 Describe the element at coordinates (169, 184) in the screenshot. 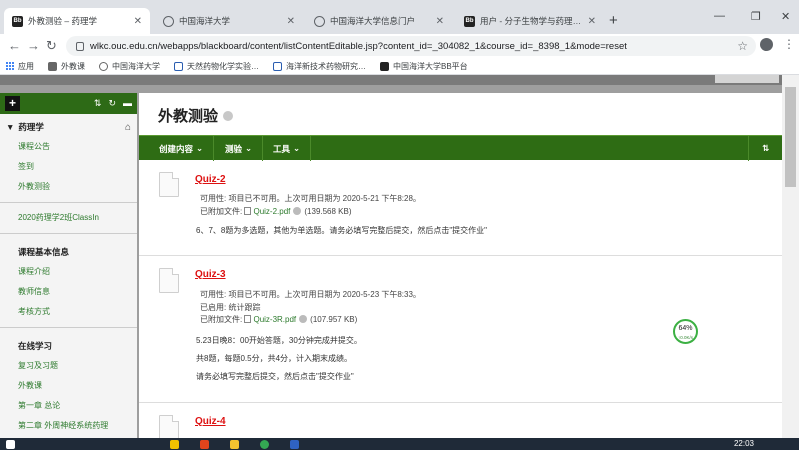

I see `document-icon` at that location.